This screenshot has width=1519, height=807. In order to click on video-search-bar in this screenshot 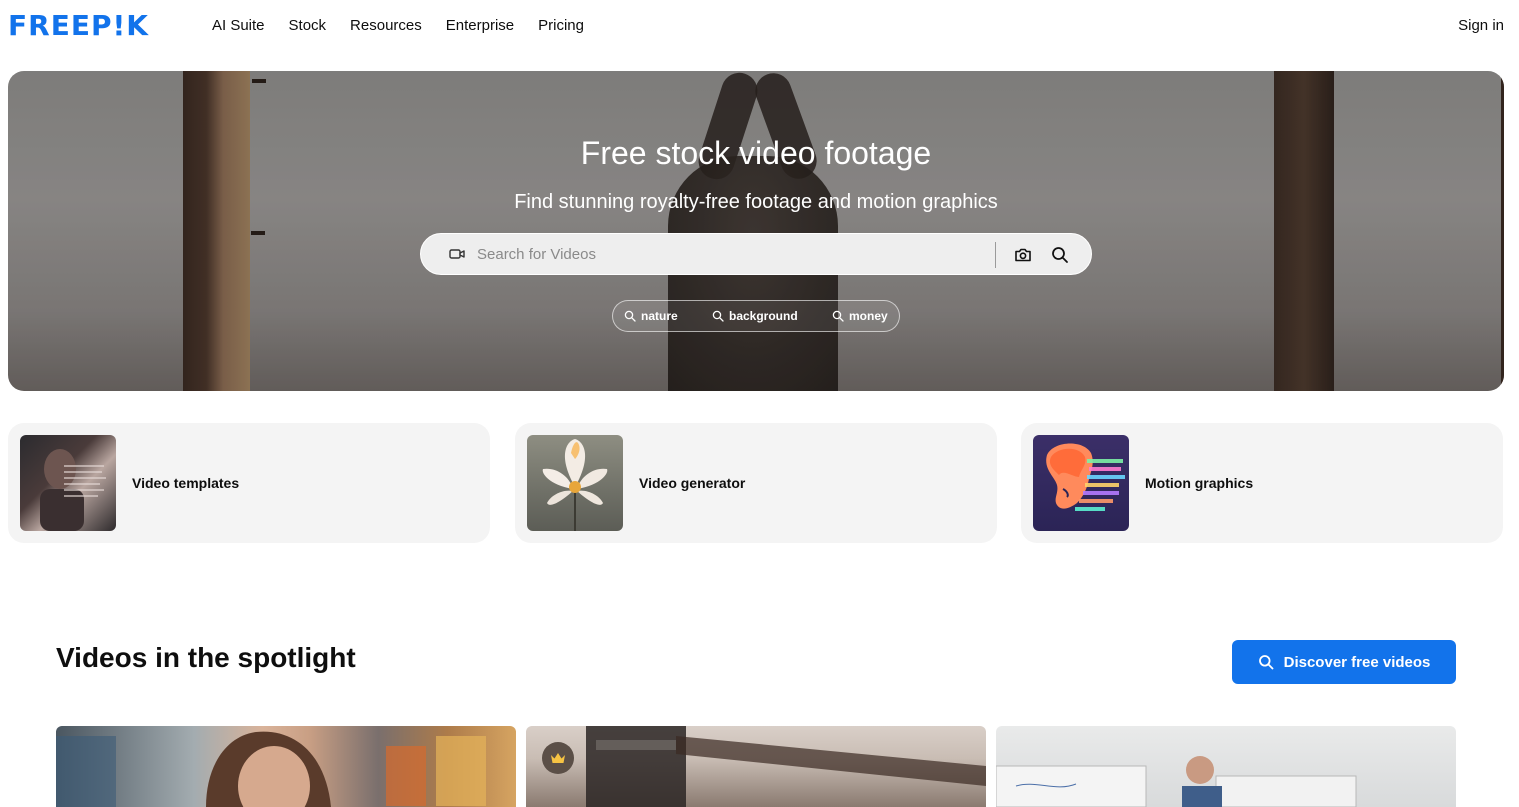, I will do `click(756, 254)`.